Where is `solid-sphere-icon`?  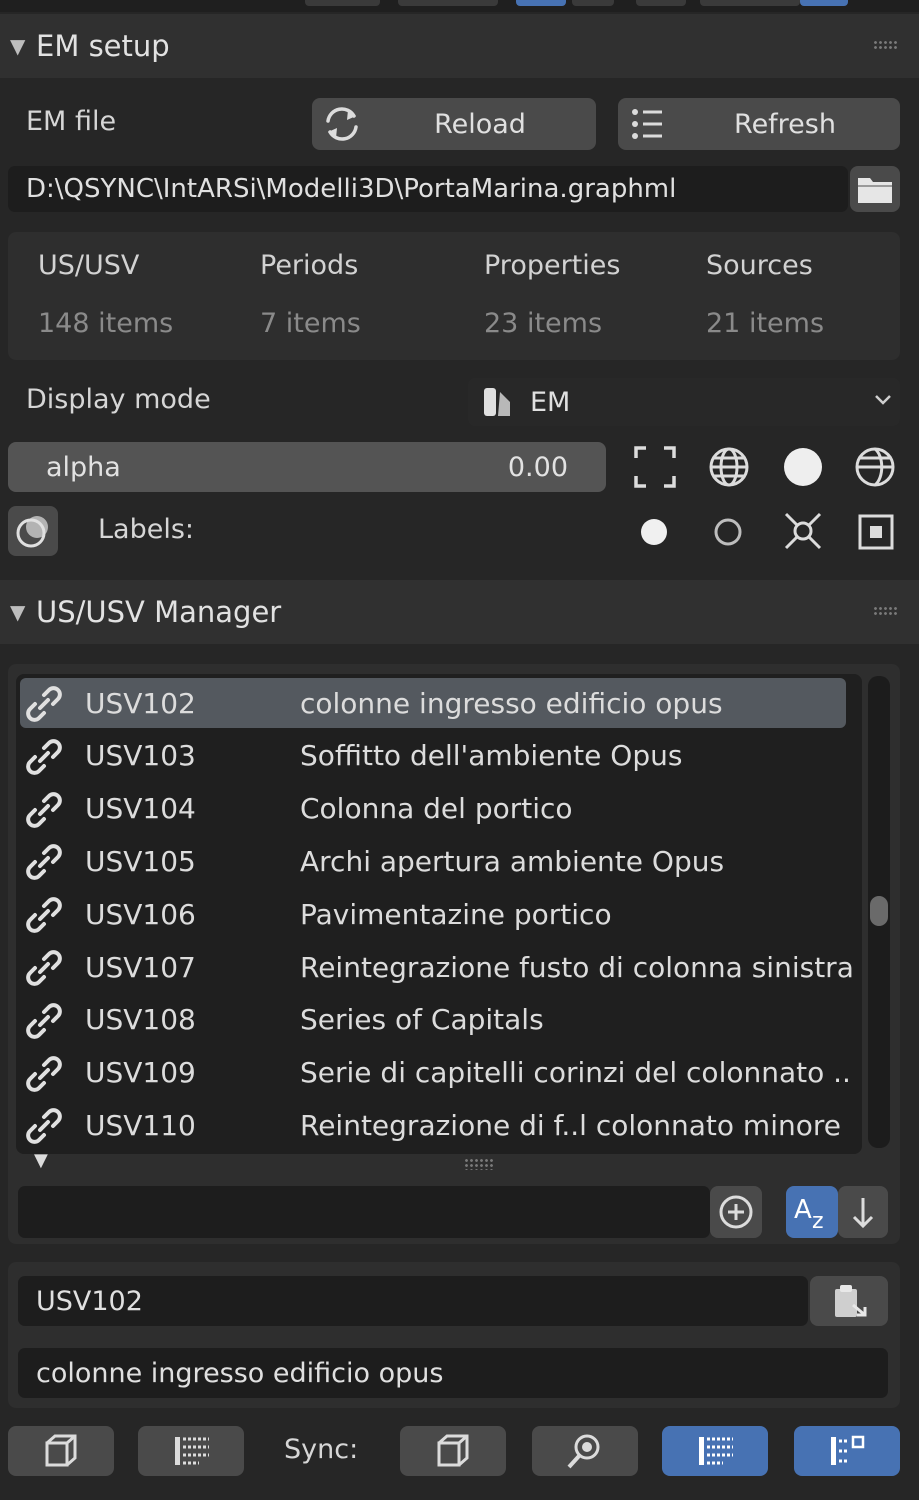 solid-sphere-icon is located at coordinates (803, 467).